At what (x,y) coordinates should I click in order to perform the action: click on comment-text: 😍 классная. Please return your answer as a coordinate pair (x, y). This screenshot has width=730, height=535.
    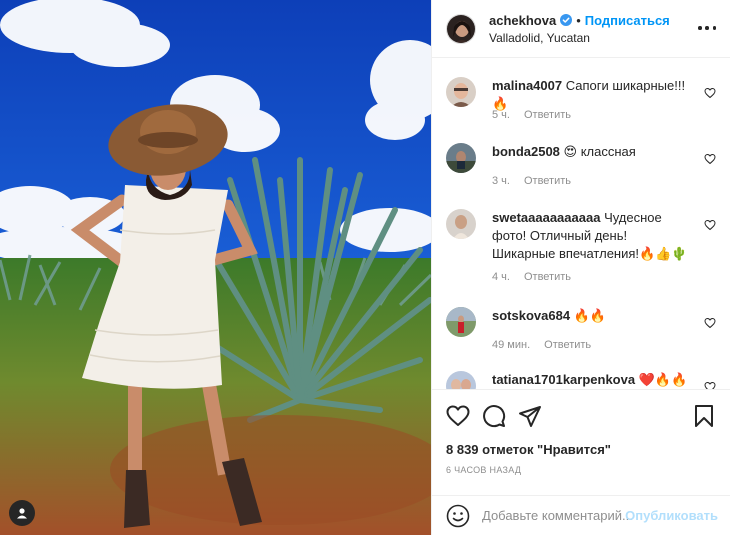
    Looking at the image, I should click on (599, 151).